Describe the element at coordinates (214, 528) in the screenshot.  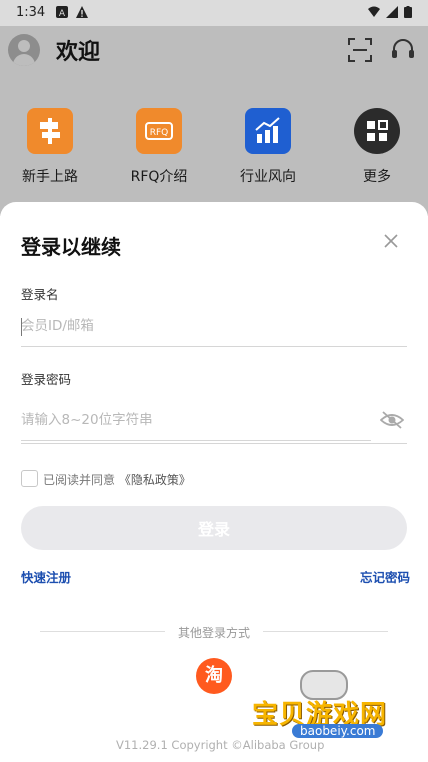
I see `login-button: 登录` at that location.